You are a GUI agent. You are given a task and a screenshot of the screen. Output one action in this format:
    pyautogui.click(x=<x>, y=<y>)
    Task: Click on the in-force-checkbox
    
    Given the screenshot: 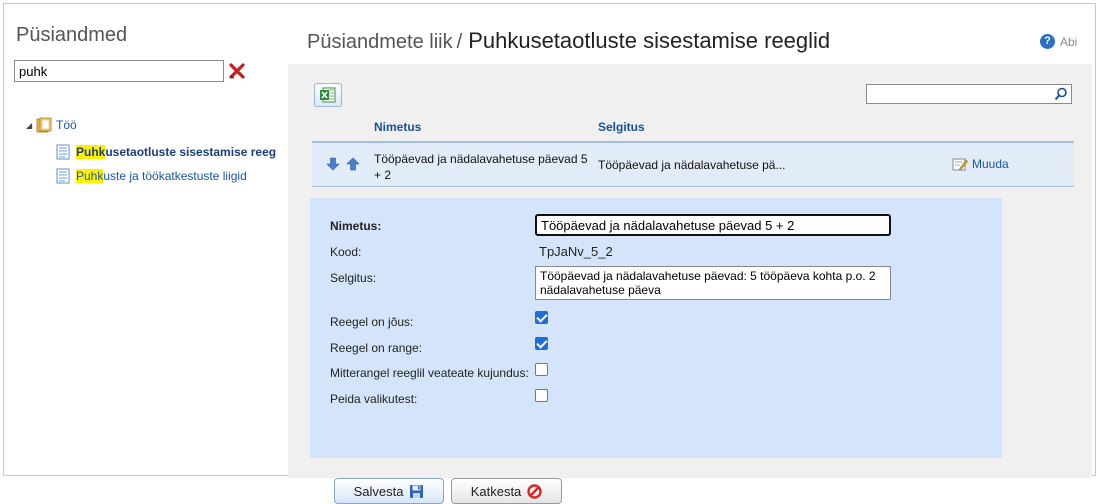 What is the action you would take?
    pyautogui.click(x=541, y=317)
    